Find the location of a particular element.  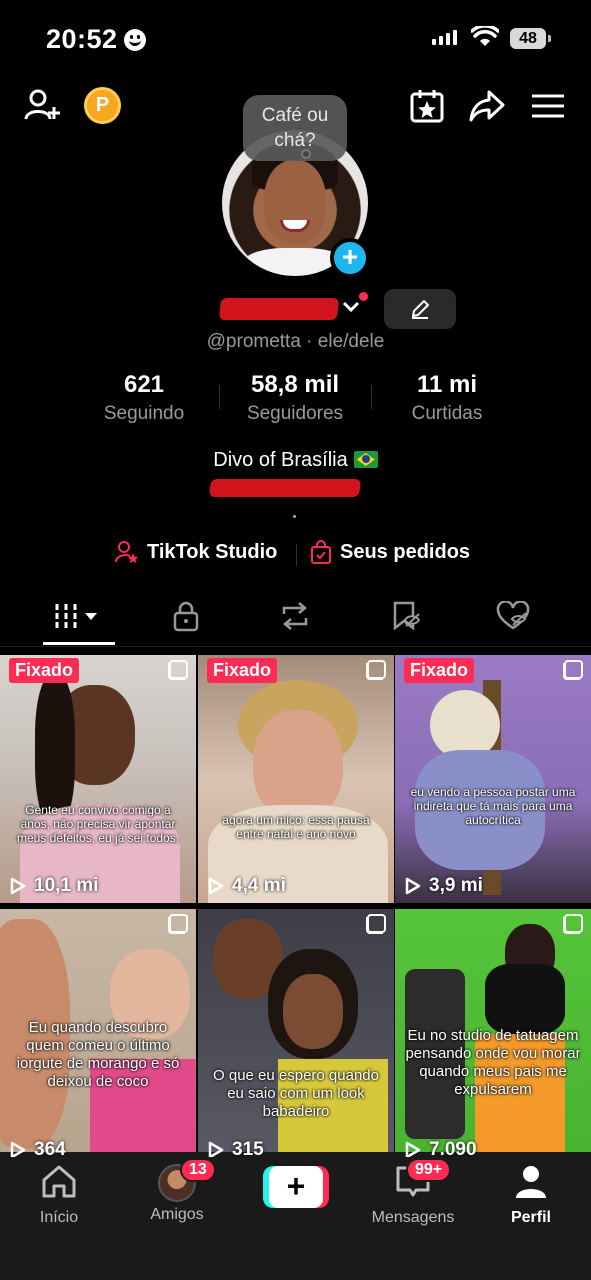

orders-link: Seus pedidos is located at coordinates (390, 552).